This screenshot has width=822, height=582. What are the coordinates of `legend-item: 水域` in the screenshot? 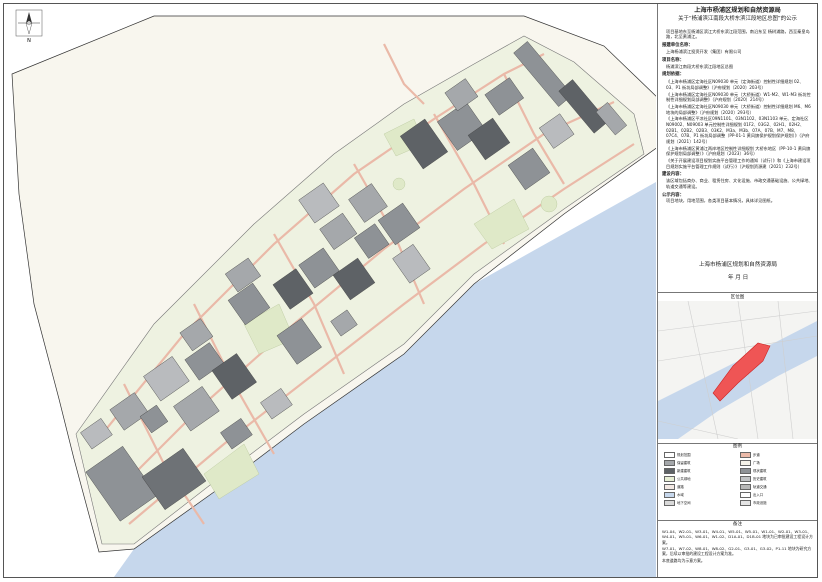 It's located at (674, 495).